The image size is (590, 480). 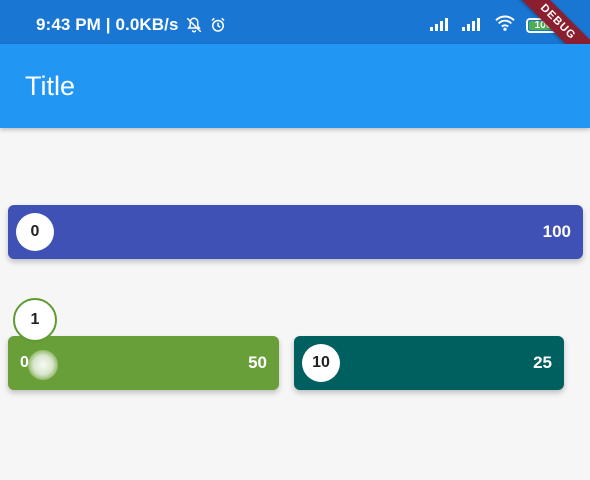 What do you see at coordinates (556, 231) in the screenshot?
I see `slider-max-label: 100` at bounding box center [556, 231].